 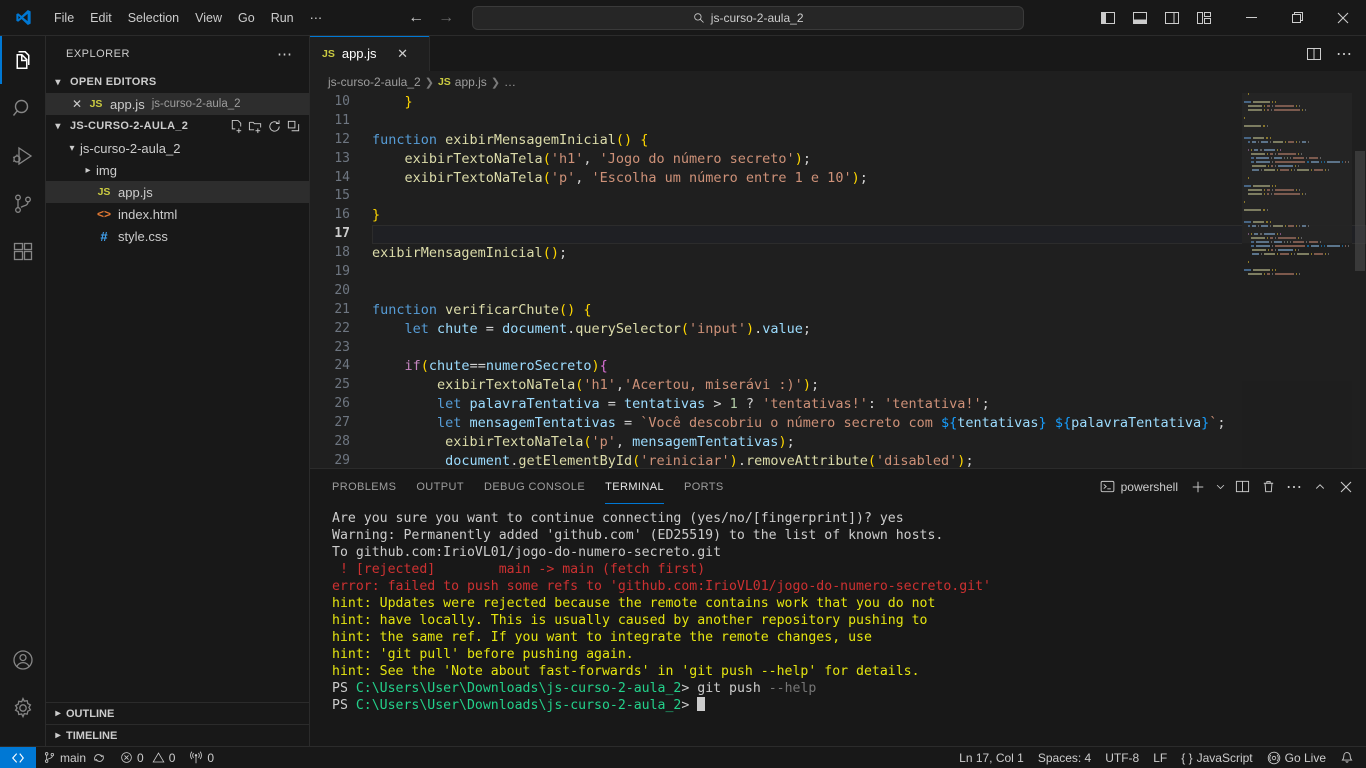 I want to click on line-number: 21, so click(x=342, y=309).